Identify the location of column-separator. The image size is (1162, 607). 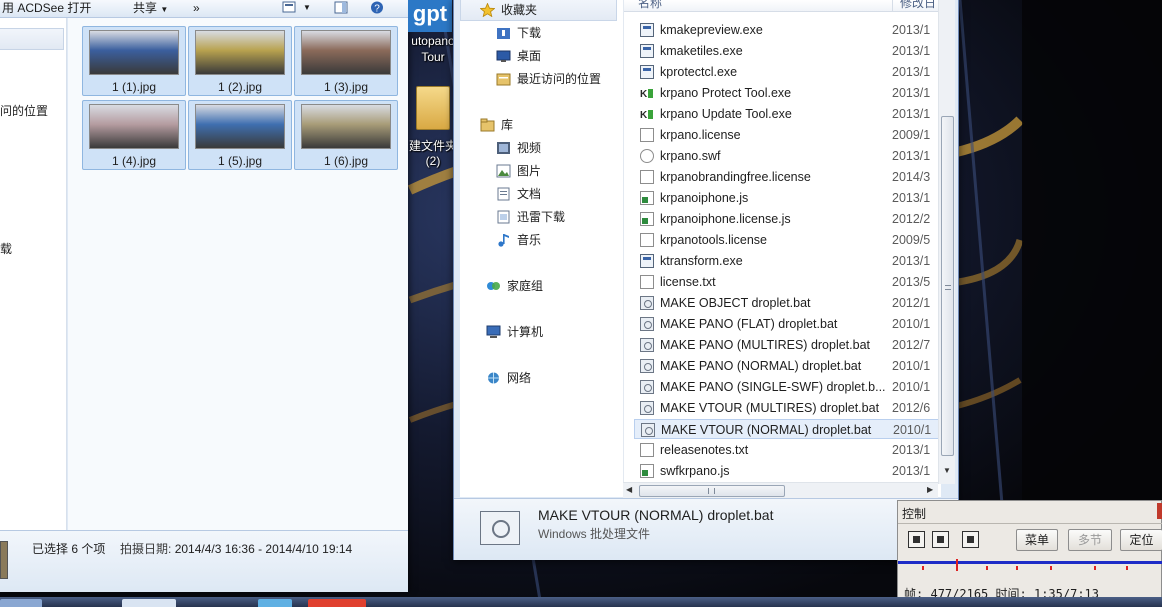
(892, 6).